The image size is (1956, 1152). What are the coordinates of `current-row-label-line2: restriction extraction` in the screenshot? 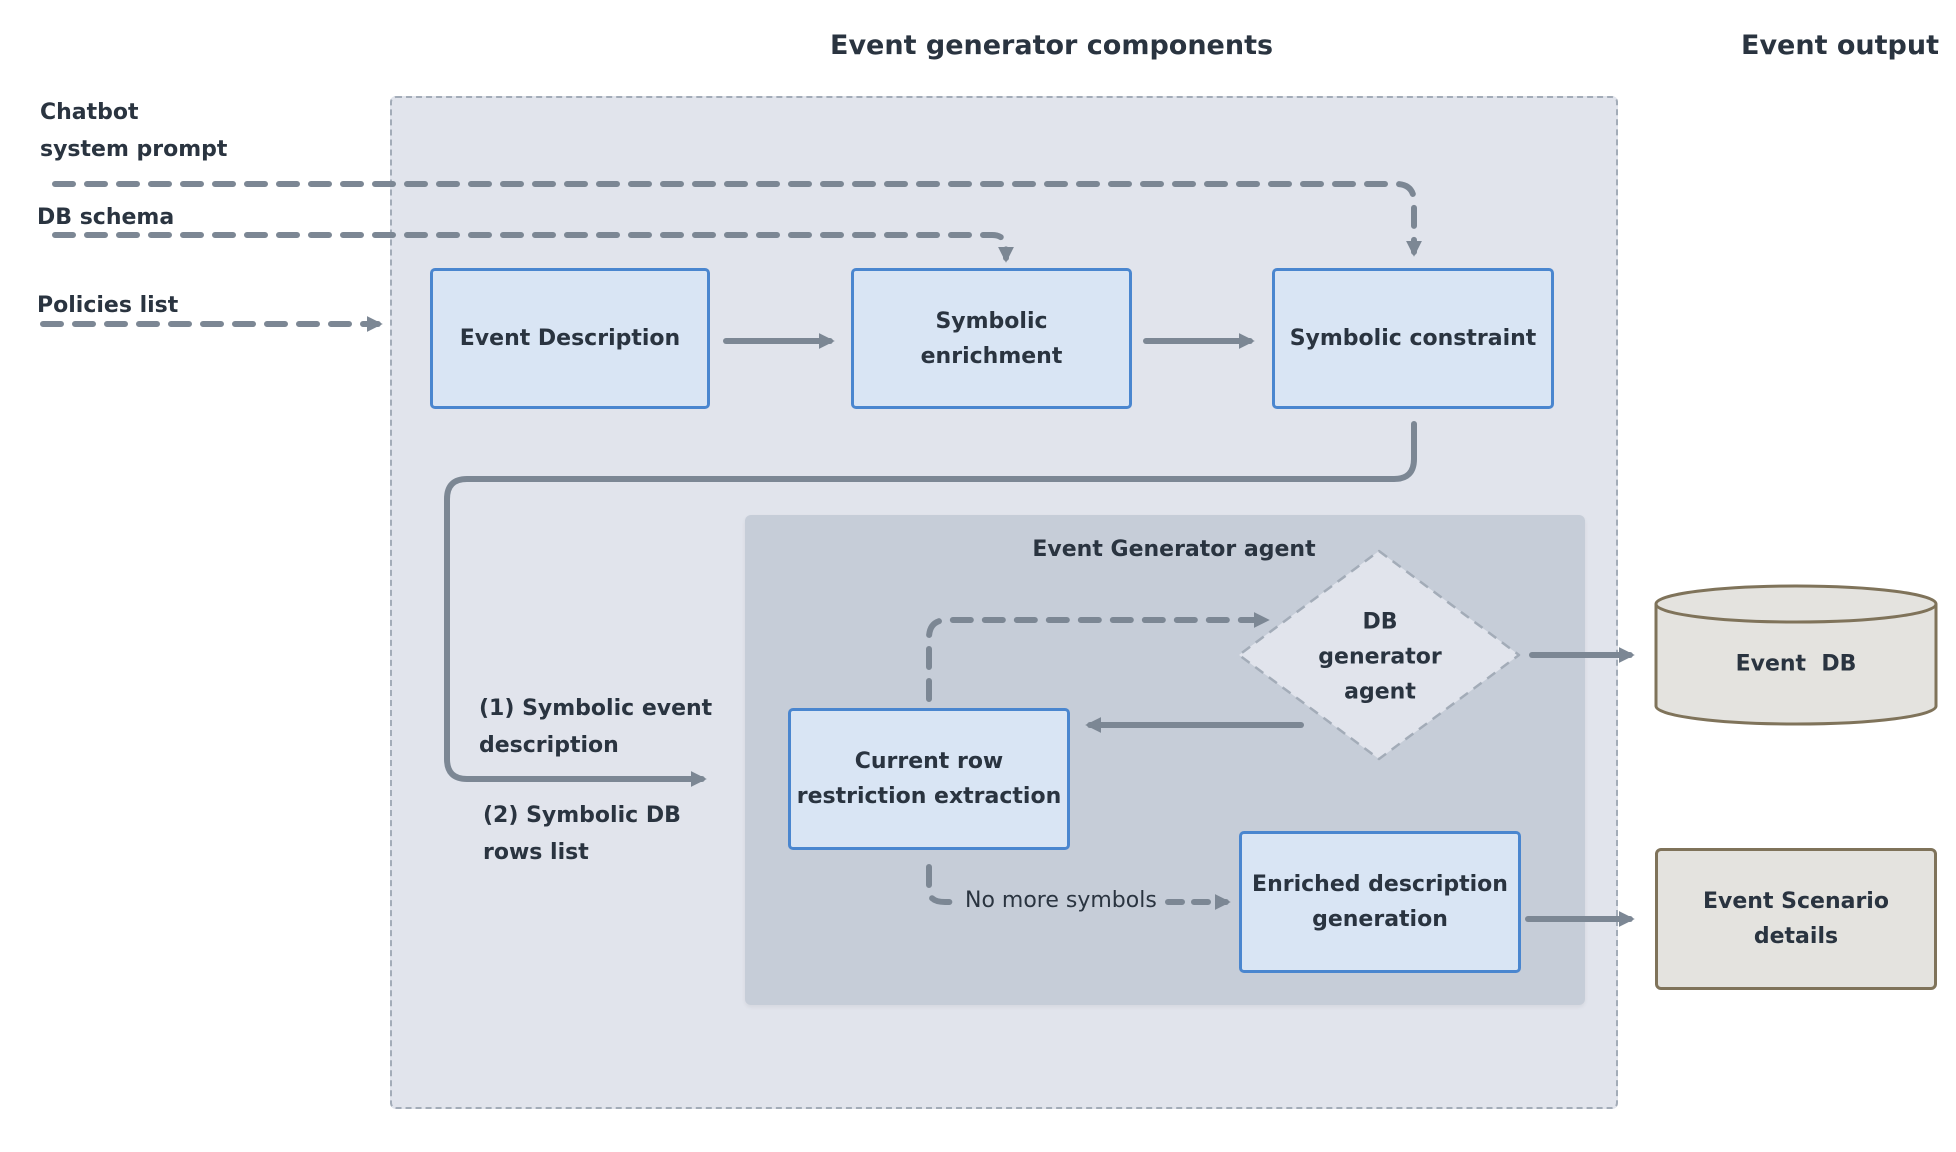 It's located at (929, 796).